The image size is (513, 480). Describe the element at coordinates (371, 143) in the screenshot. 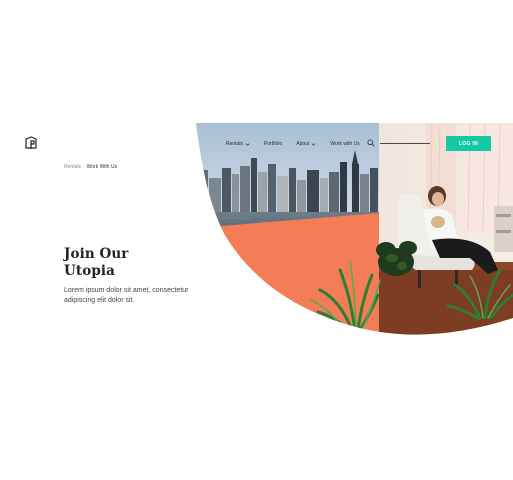

I see `search-icon` at that location.